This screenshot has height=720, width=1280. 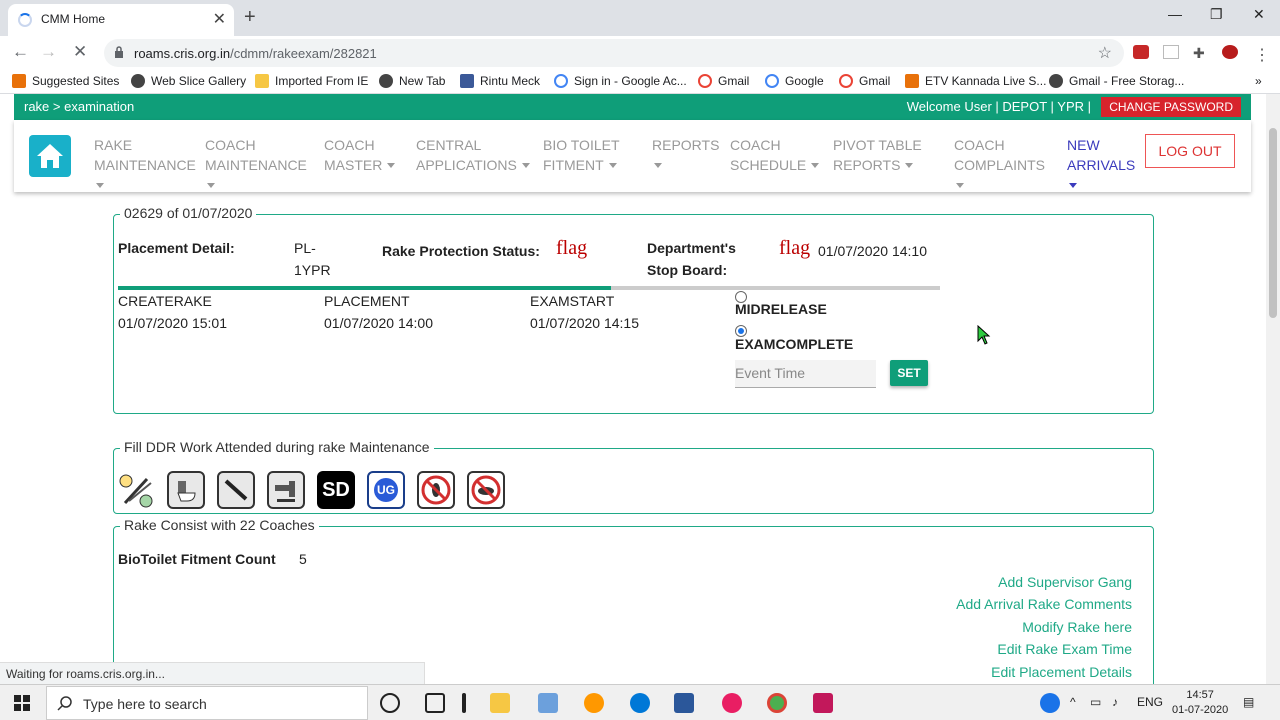 What do you see at coordinates (1050, 703) in the screenshot?
I see `help-icon` at bounding box center [1050, 703].